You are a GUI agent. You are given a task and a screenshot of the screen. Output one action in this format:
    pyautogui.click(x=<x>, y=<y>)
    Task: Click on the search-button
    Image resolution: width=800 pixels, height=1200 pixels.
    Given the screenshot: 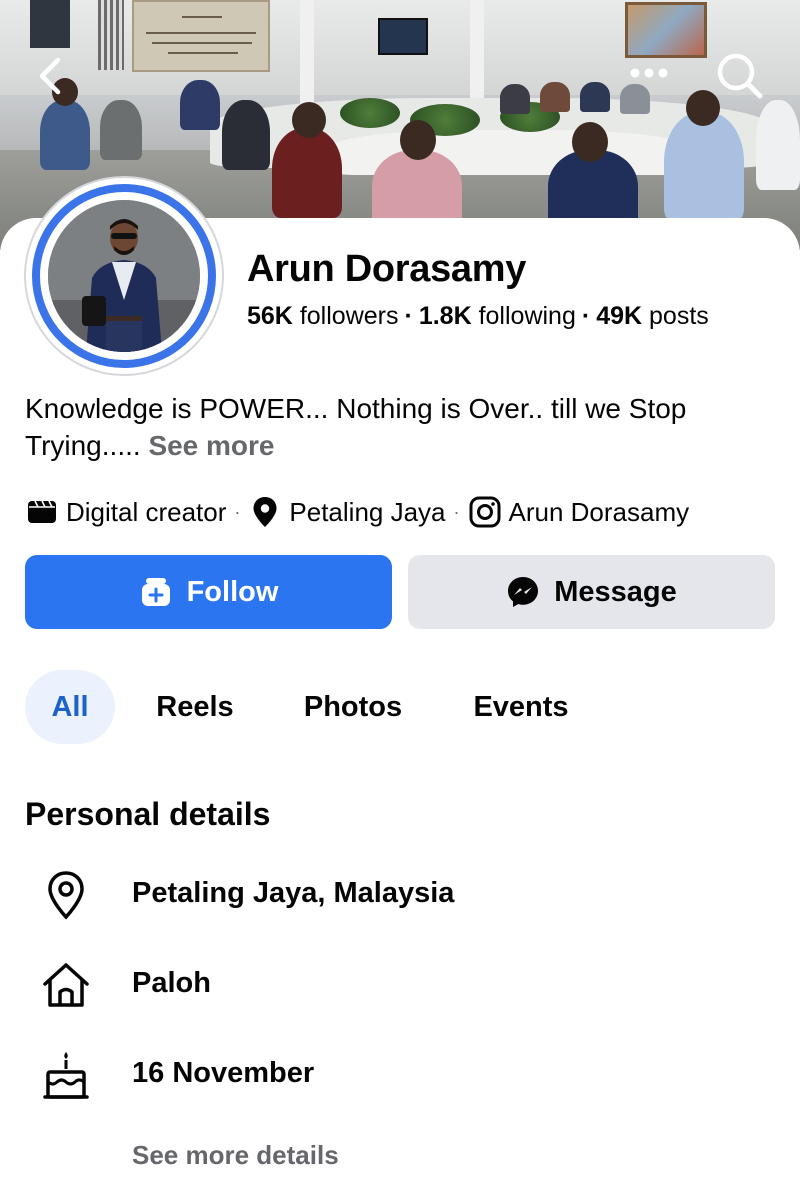 What is the action you would take?
    pyautogui.click(x=740, y=76)
    